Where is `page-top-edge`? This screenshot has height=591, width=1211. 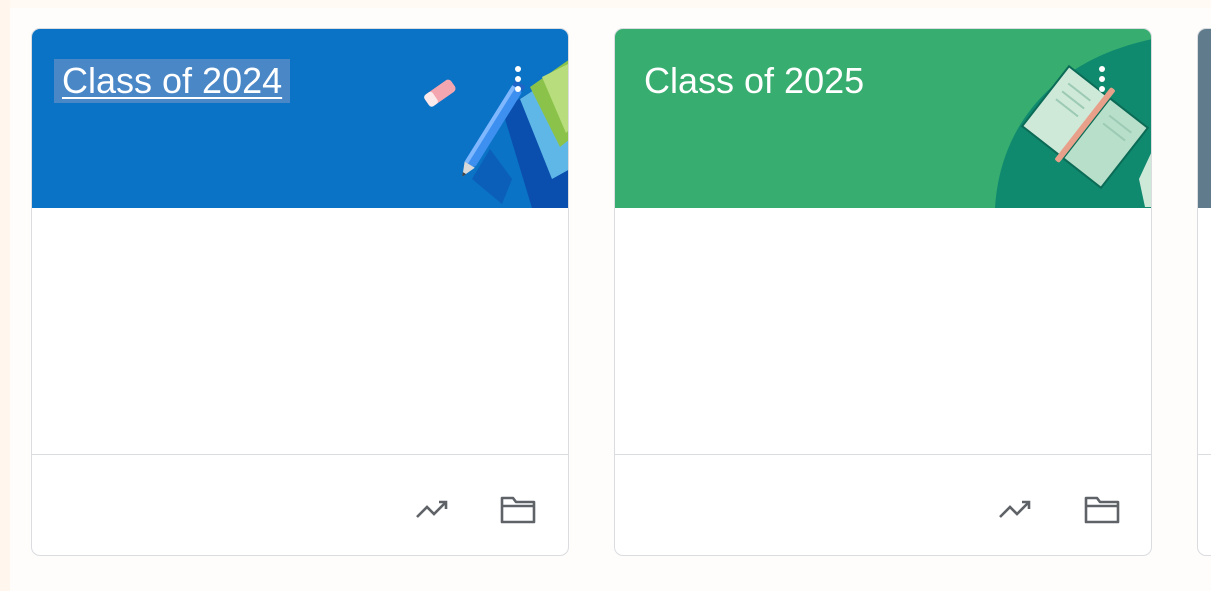 page-top-edge is located at coordinates (605, 4).